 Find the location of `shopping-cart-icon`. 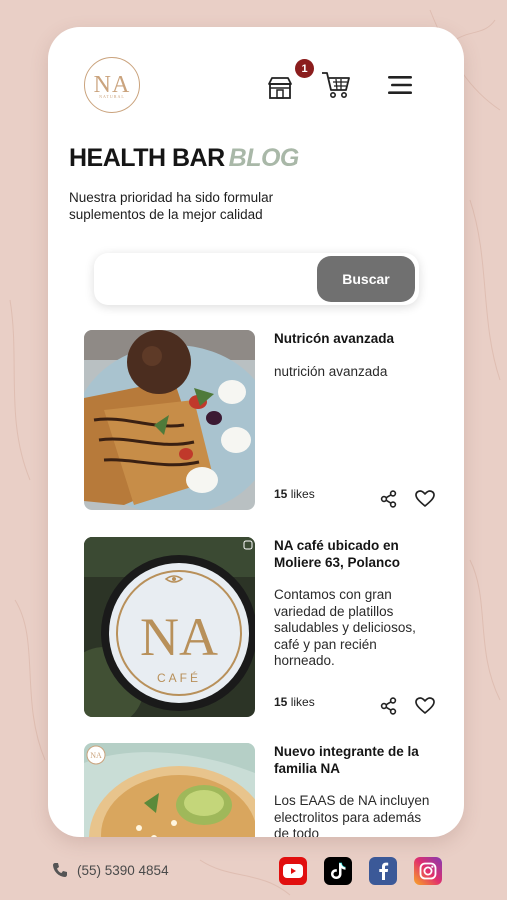

shopping-cart-icon is located at coordinates (336, 85).